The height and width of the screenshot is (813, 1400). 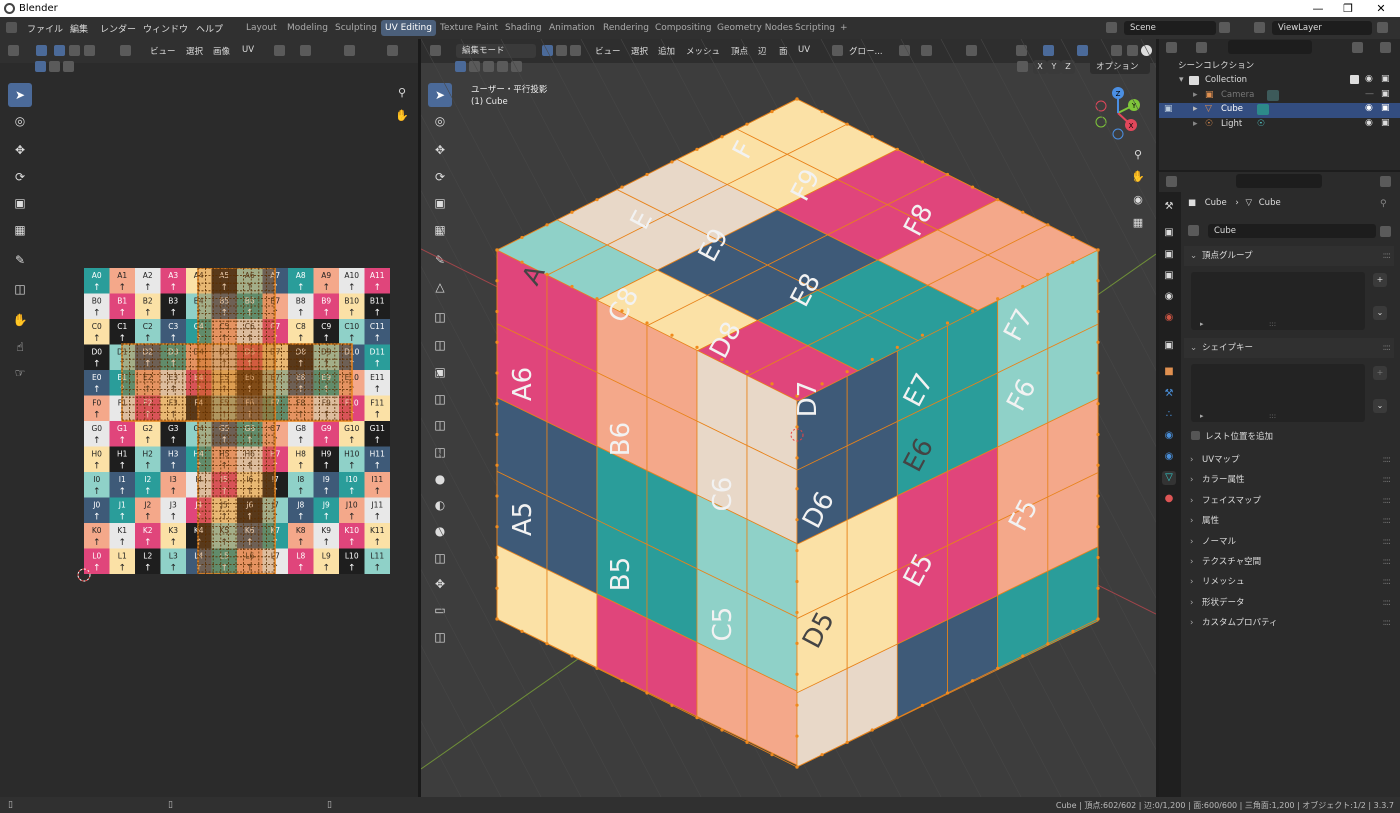 What do you see at coordinates (1289, 603) in the screenshot?
I see `section-collapsed: › 形状データ::::` at bounding box center [1289, 603].